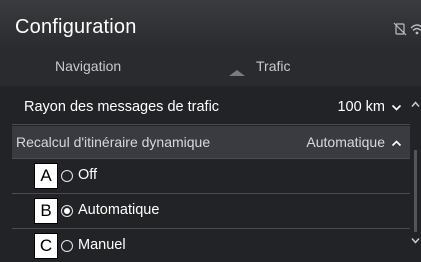  What do you see at coordinates (46, 246) in the screenshot?
I see `callout-letter-c: C` at bounding box center [46, 246].